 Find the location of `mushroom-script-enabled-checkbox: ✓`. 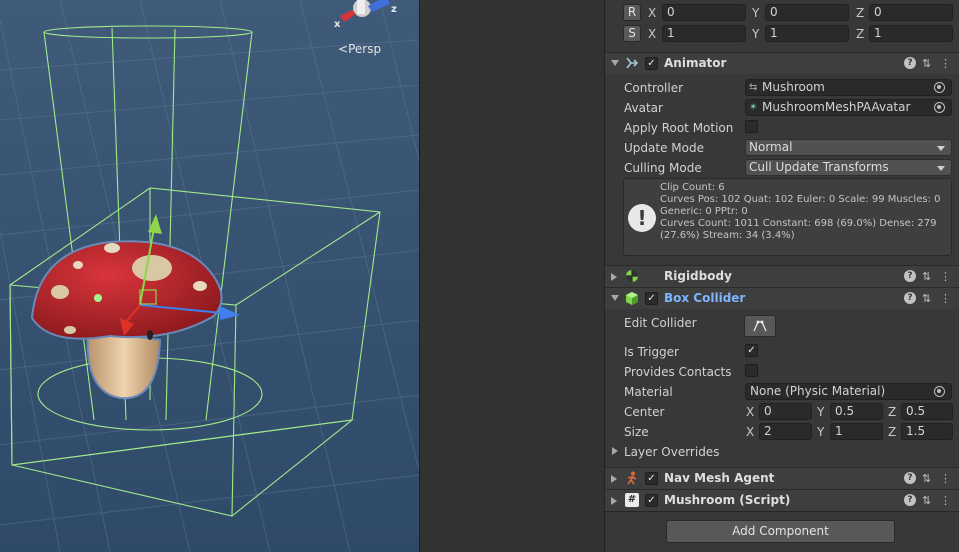

mushroom-script-enabled-checkbox: ✓ is located at coordinates (651, 500).